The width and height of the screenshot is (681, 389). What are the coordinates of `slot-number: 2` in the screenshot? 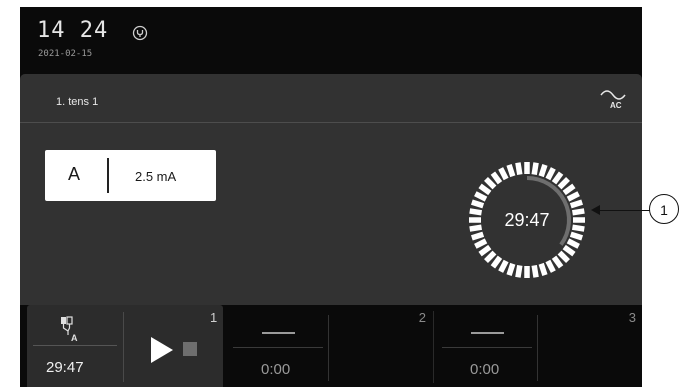 It's located at (422, 317).